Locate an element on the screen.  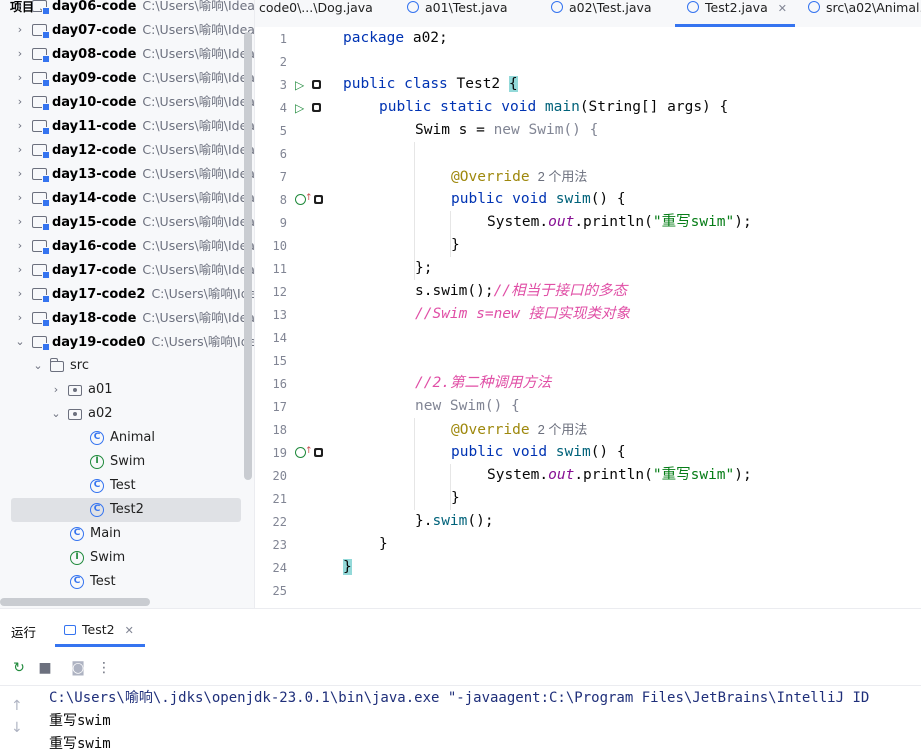
camera-icon: ◙ is located at coordinates (78, 668).